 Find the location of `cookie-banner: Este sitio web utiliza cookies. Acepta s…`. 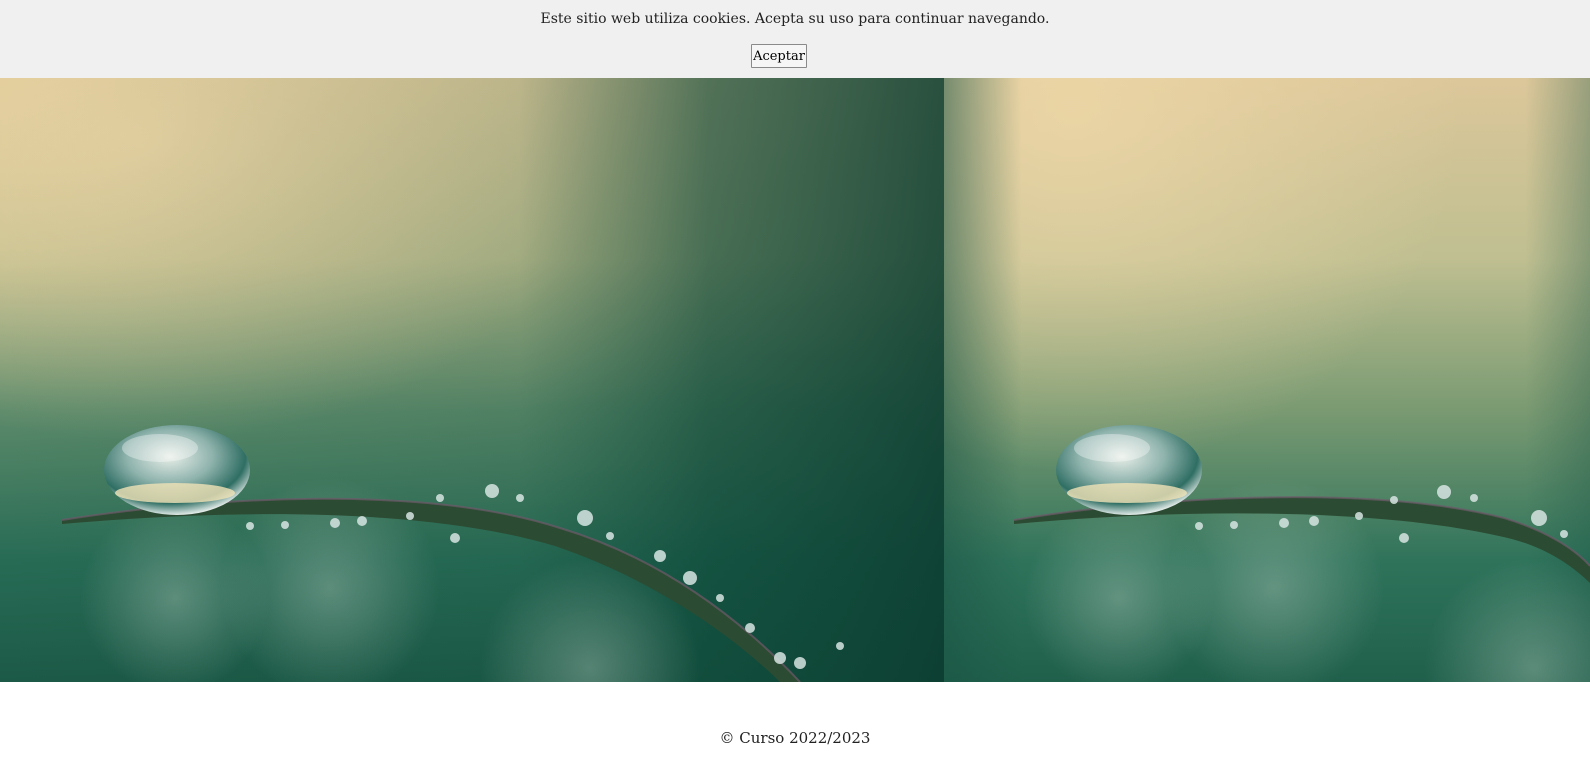

cookie-banner: Este sitio web utiliza cookies. Acepta s… is located at coordinates (795, 39).